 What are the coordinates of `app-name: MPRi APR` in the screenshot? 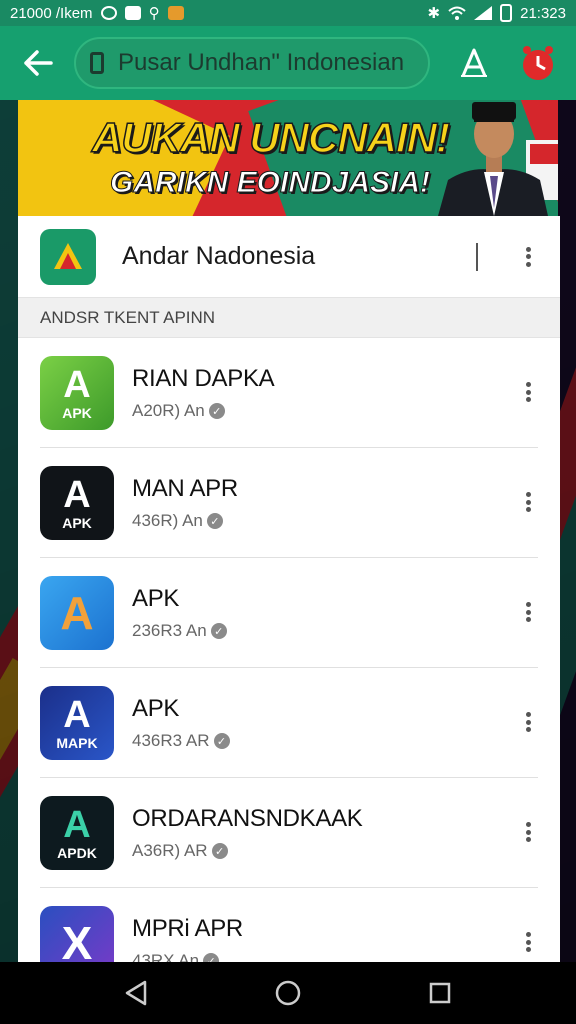 It's located at (187, 928).